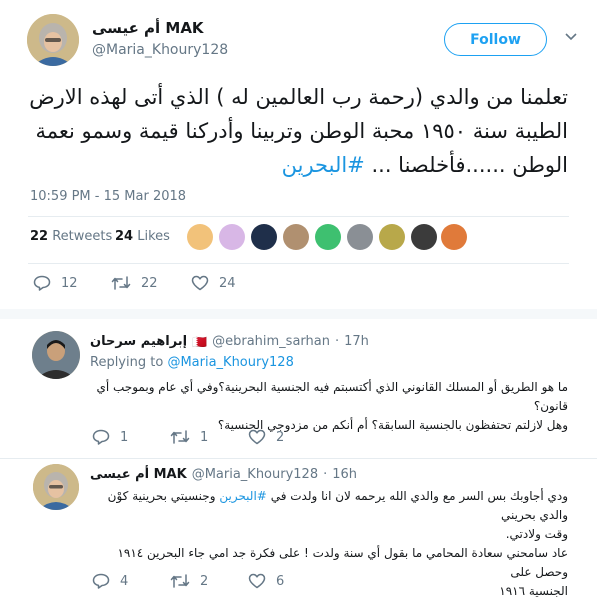 This screenshot has height=600, width=597. What do you see at coordinates (124, 581) in the screenshot?
I see `reply-count: 4` at bounding box center [124, 581].